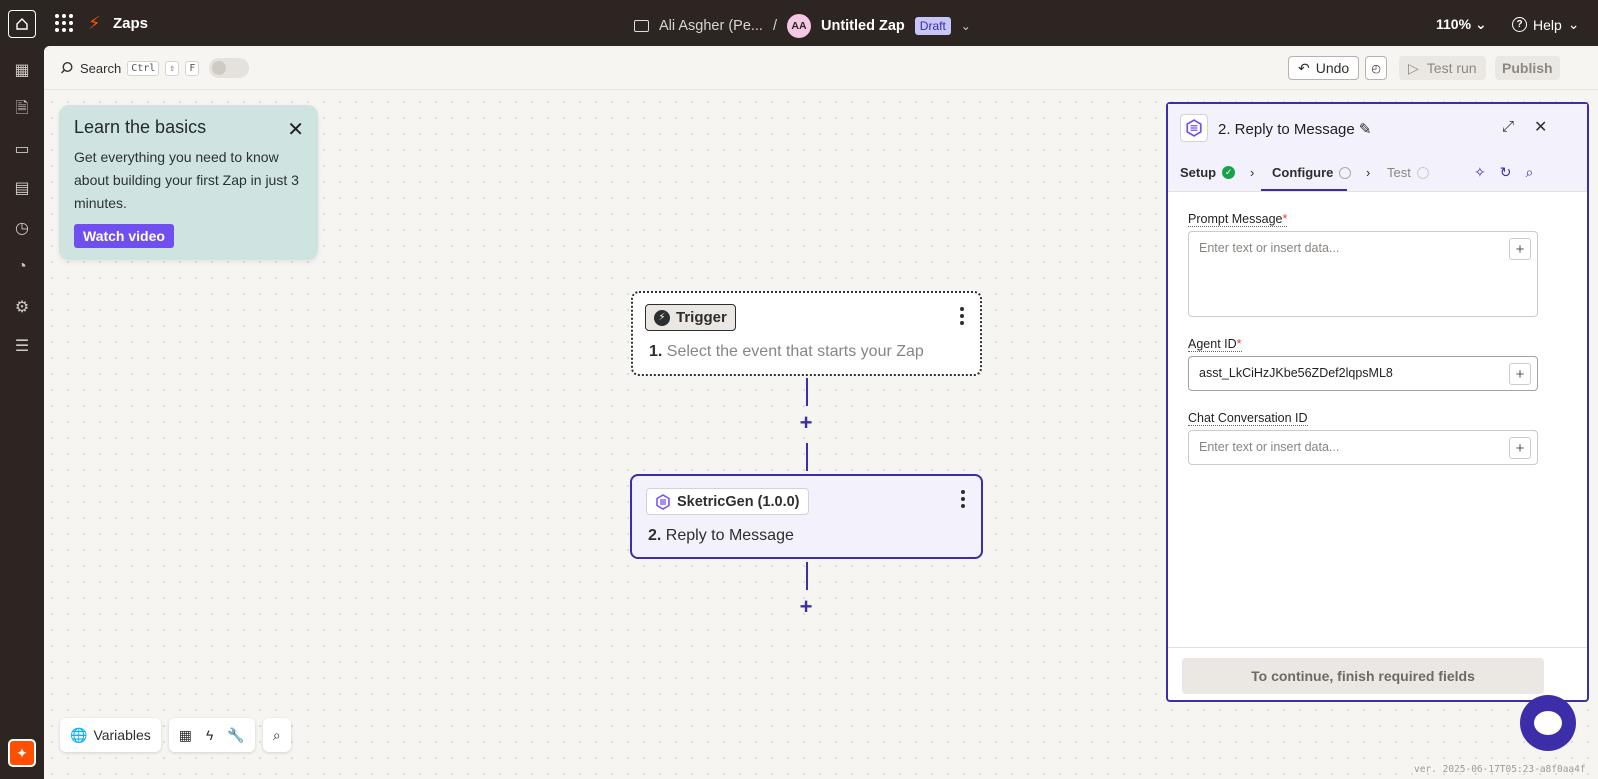  I want to click on ai-copilot-icon: ✦, so click(22, 753).